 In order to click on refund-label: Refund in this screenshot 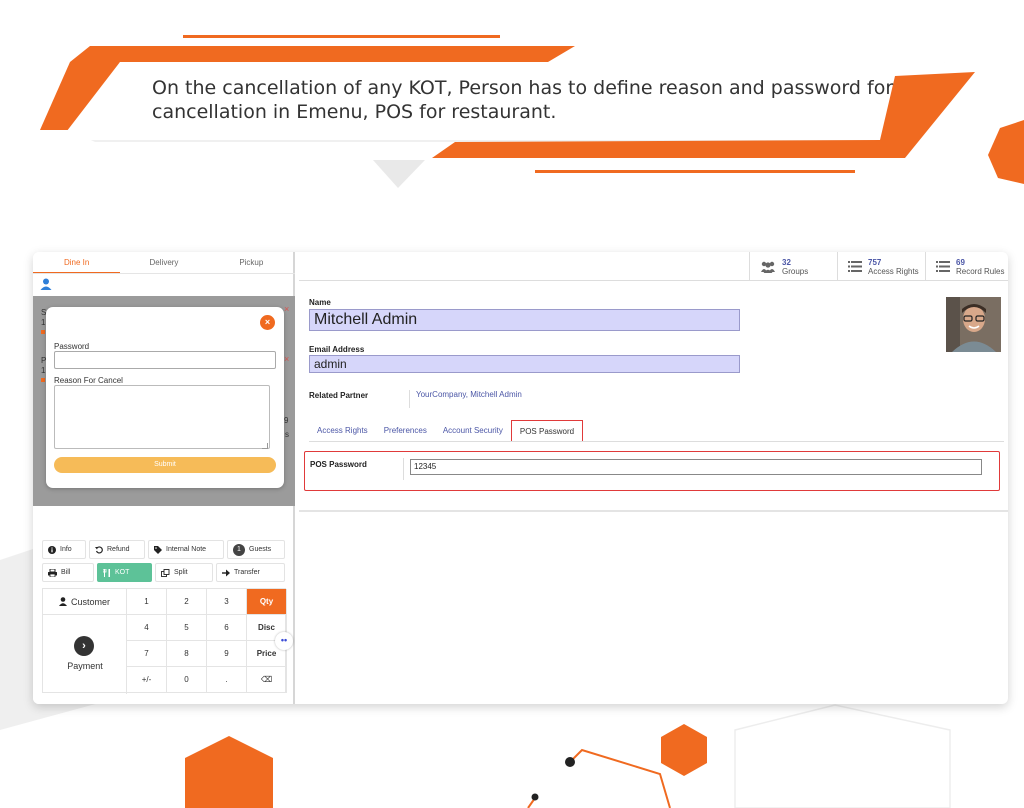, I will do `click(118, 549)`.